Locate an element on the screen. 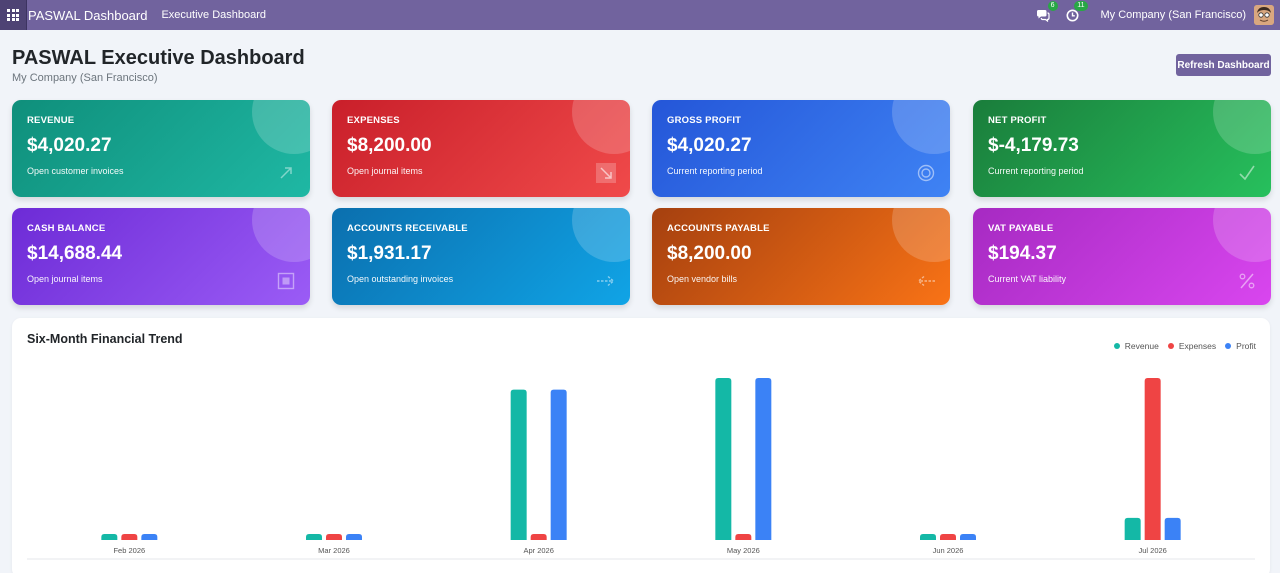  bar-profit-jun-2026 is located at coordinates (968, 537).